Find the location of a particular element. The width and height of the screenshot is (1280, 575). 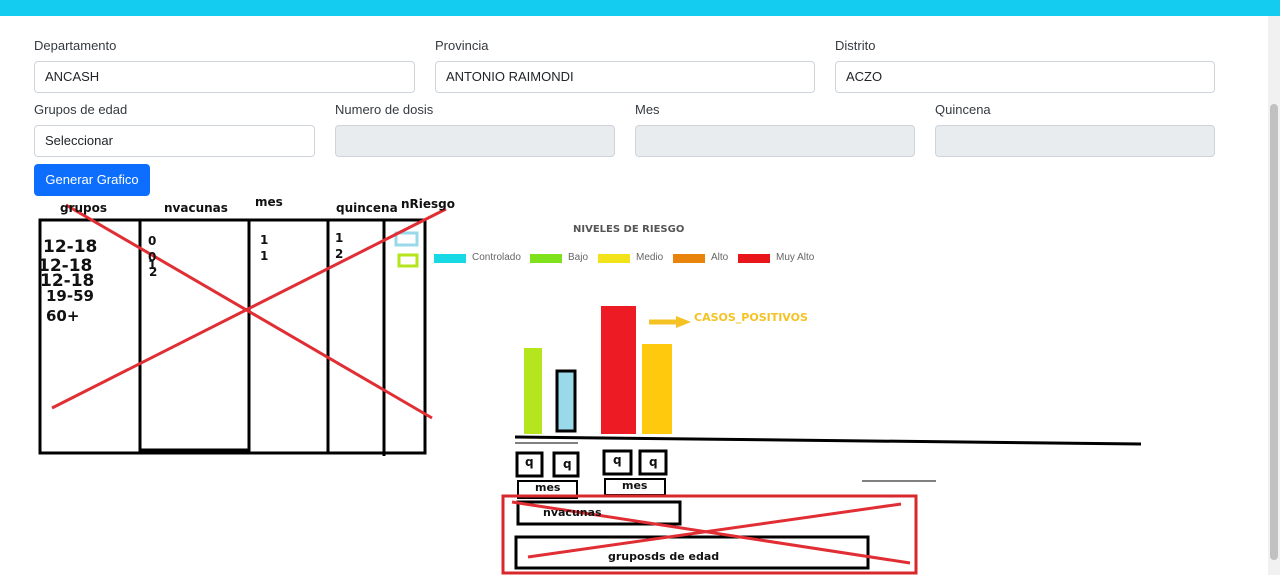

header-grupos: grupos is located at coordinates (84, 208).